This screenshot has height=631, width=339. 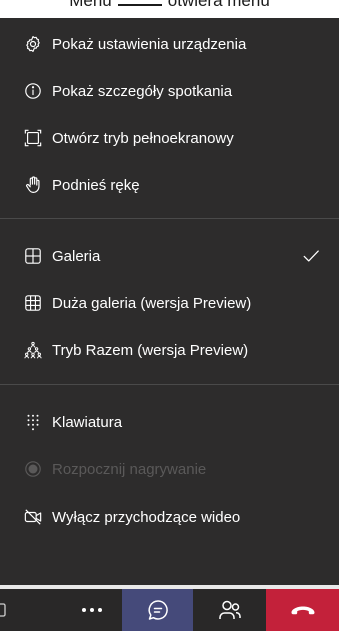 I want to click on menu-item-turn-off-incoming-video: Wyłącz przychodzące wideo, so click(x=169, y=517).